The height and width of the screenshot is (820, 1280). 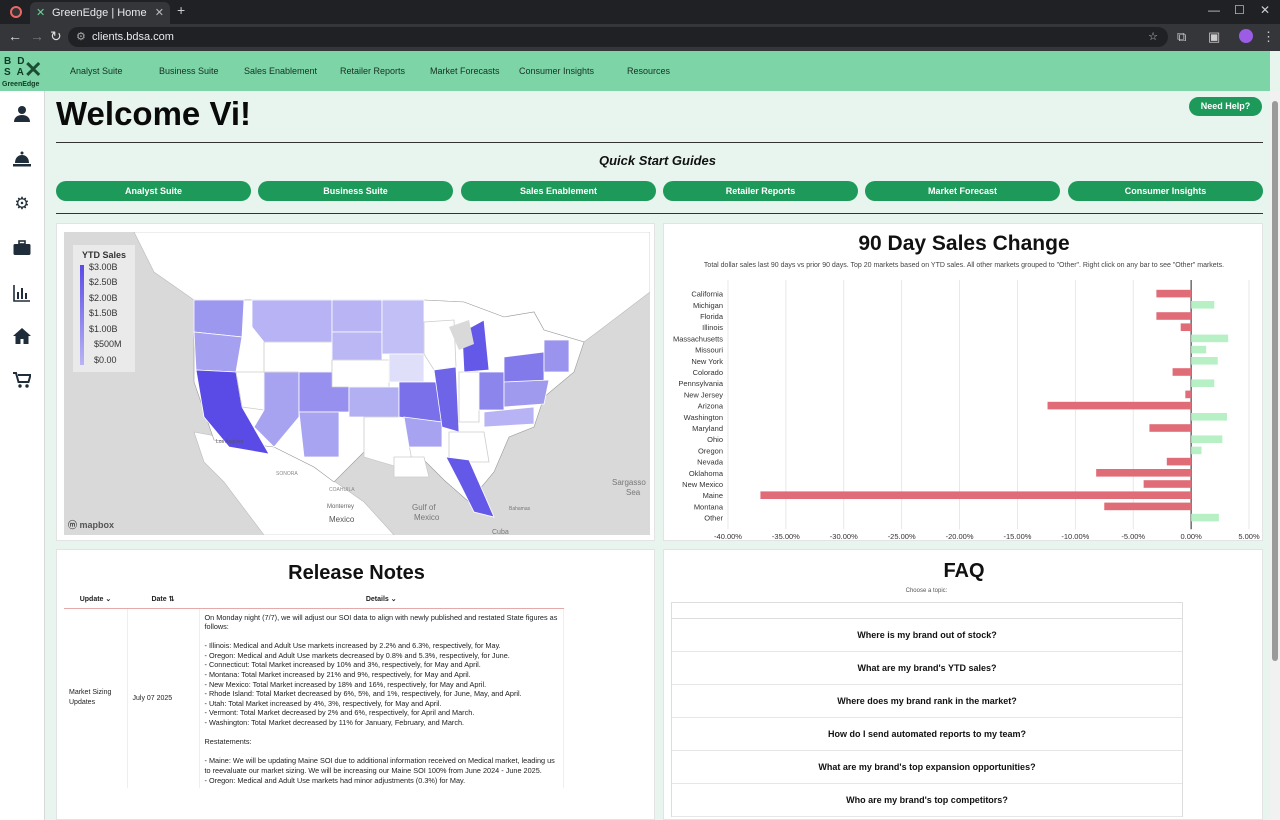 What do you see at coordinates (927, 668) in the screenshot?
I see `faq-item: What are my brand's YTD sales?` at bounding box center [927, 668].